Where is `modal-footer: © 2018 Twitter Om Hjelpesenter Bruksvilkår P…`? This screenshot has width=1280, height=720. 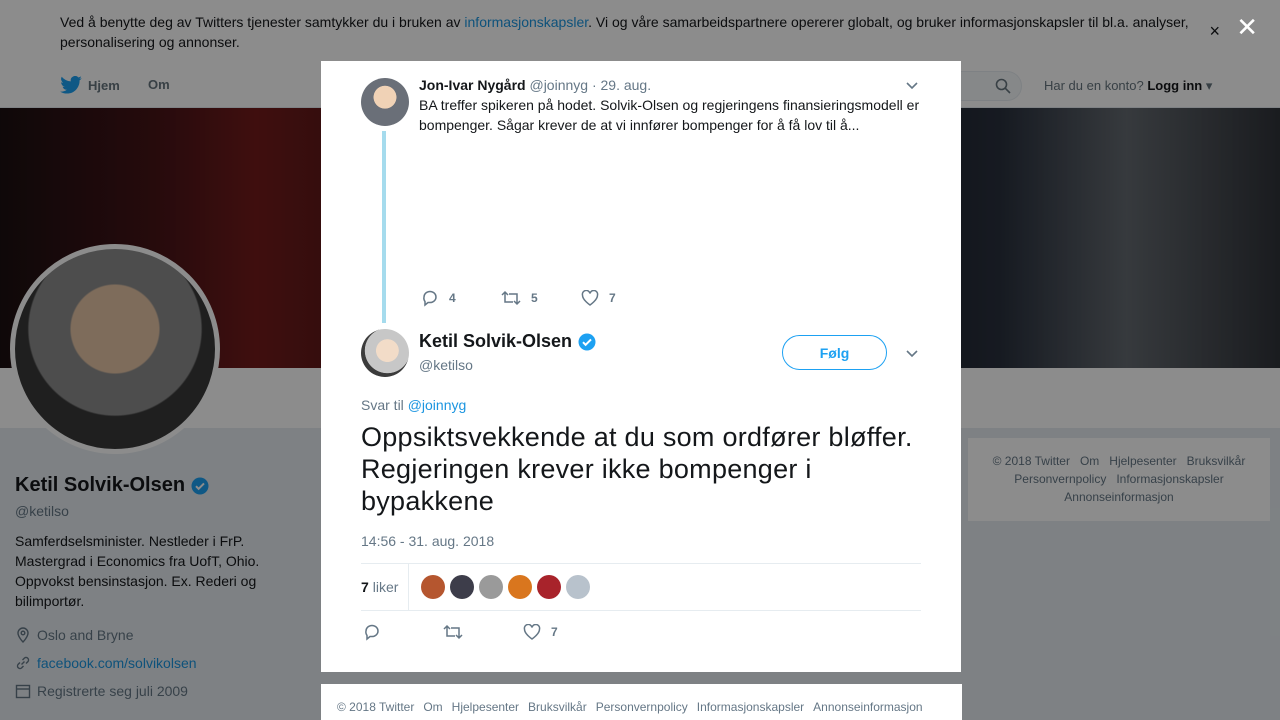 modal-footer: © 2018 Twitter Om Hjelpesenter Bruksvilkår P… is located at coordinates (641, 702).